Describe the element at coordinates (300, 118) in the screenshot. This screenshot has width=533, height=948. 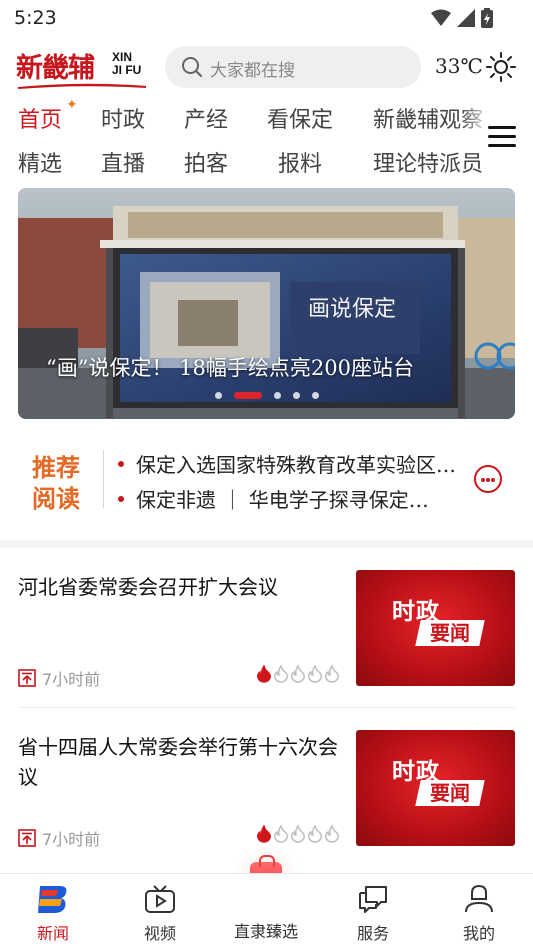
I see `tab-baoding: 看保定` at that location.